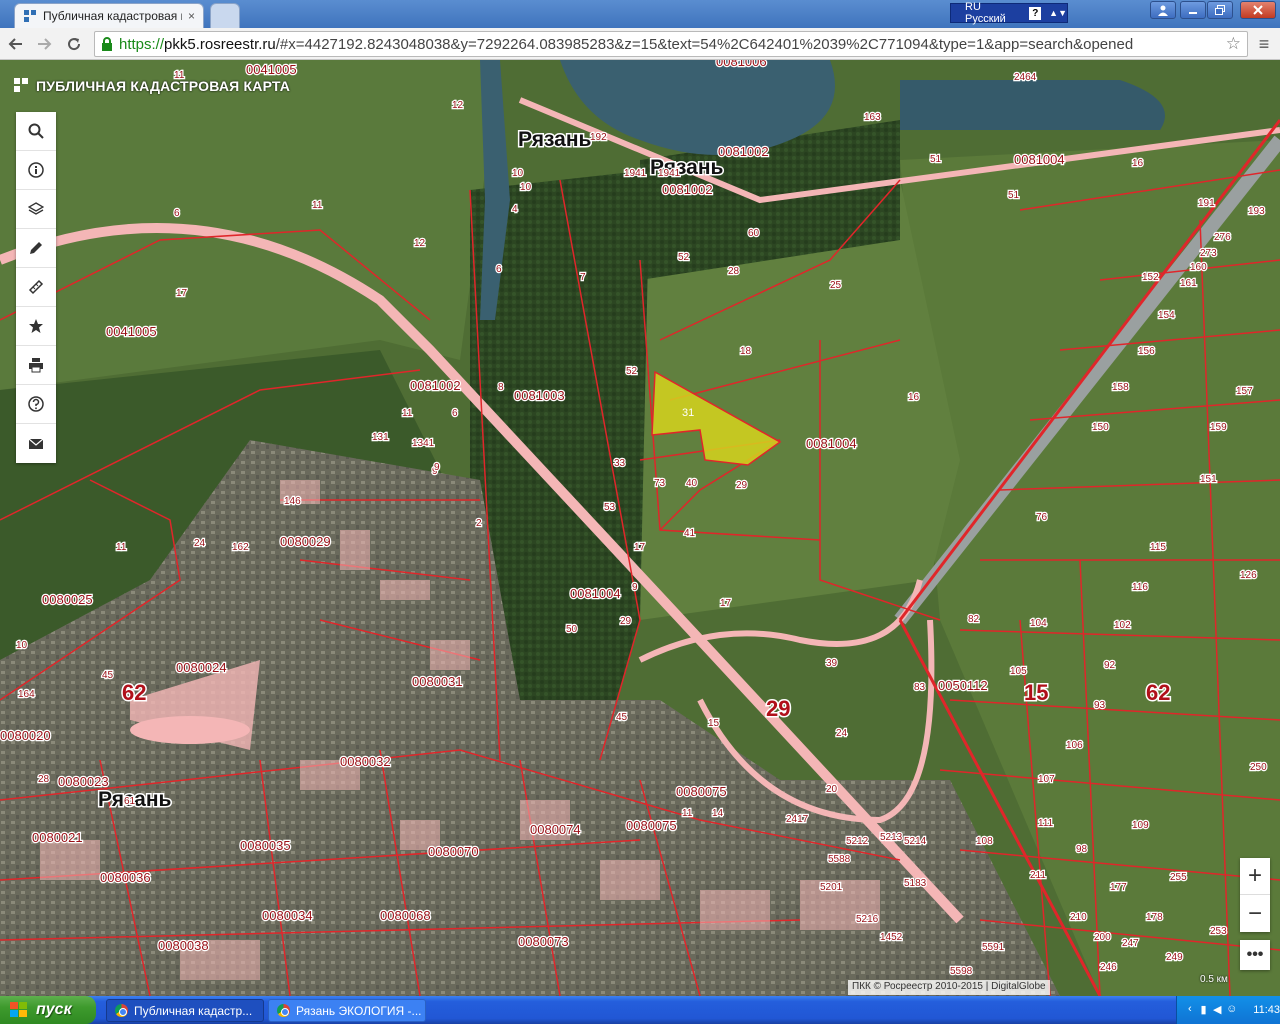 Image resolution: width=1280 pixels, height=1024 pixels. Describe the element at coordinates (1255, 876) in the screenshot. I see `zoom-in-button: +` at that location.